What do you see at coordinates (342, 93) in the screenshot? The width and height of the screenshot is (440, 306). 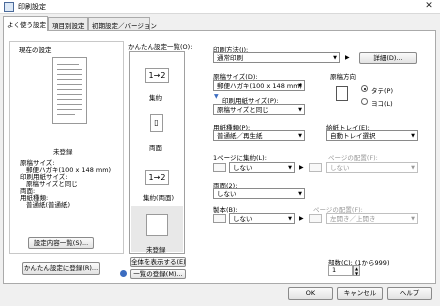 I see `portrait-page-icon` at bounding box center [342, 93].